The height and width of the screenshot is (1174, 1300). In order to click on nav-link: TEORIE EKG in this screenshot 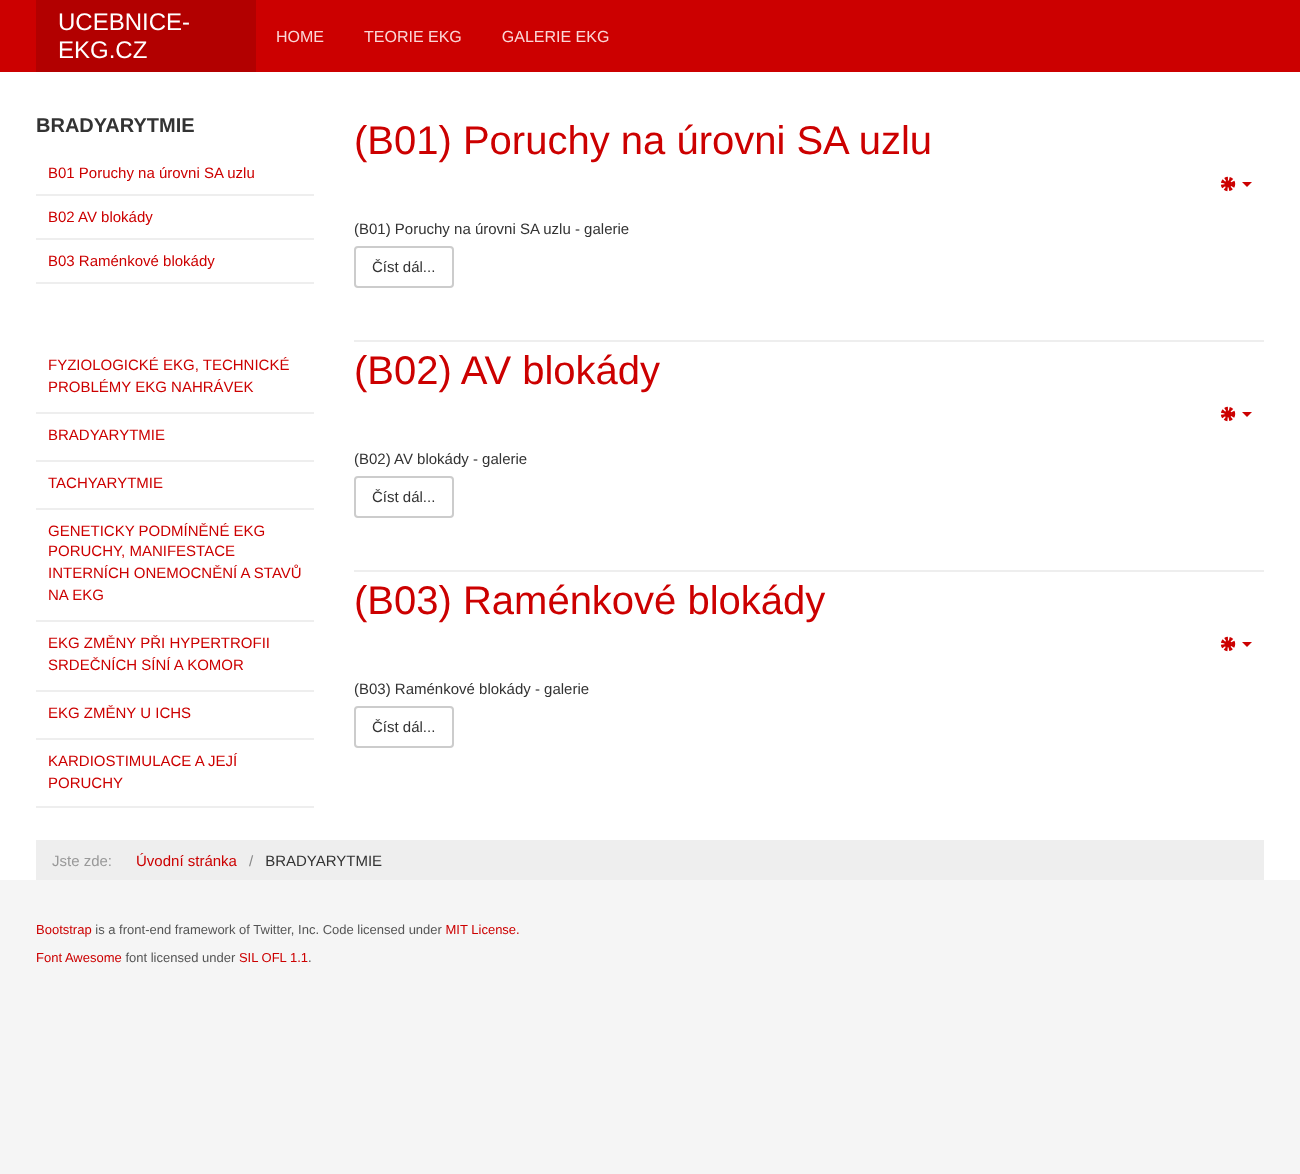, I will do `click(413, 36)`.